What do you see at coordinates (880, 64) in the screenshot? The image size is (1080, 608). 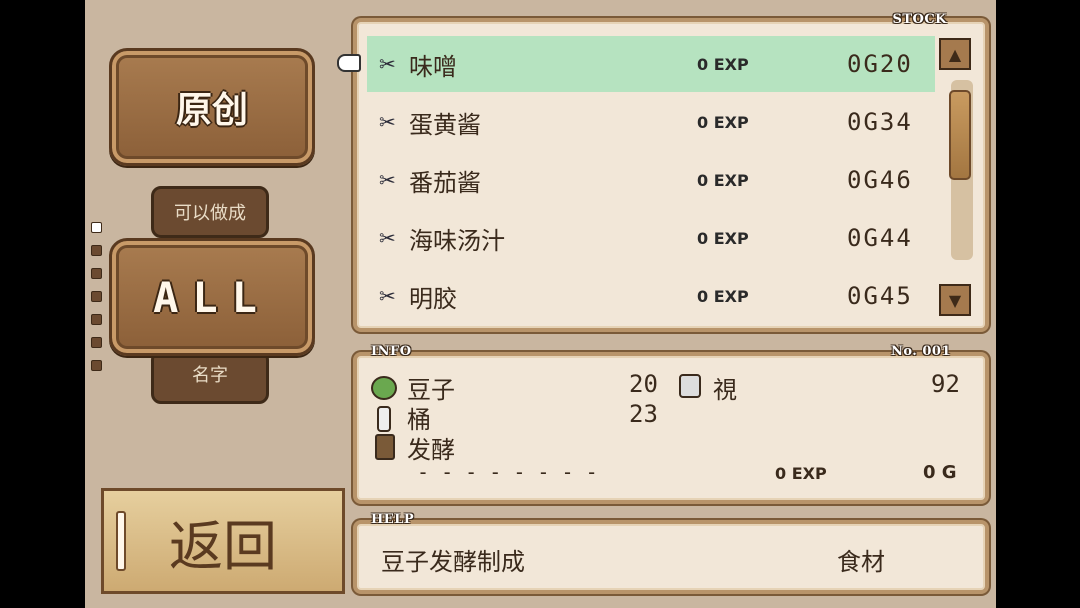 I see `recipe-gold: 0G20` at bounding box center [880, 64].